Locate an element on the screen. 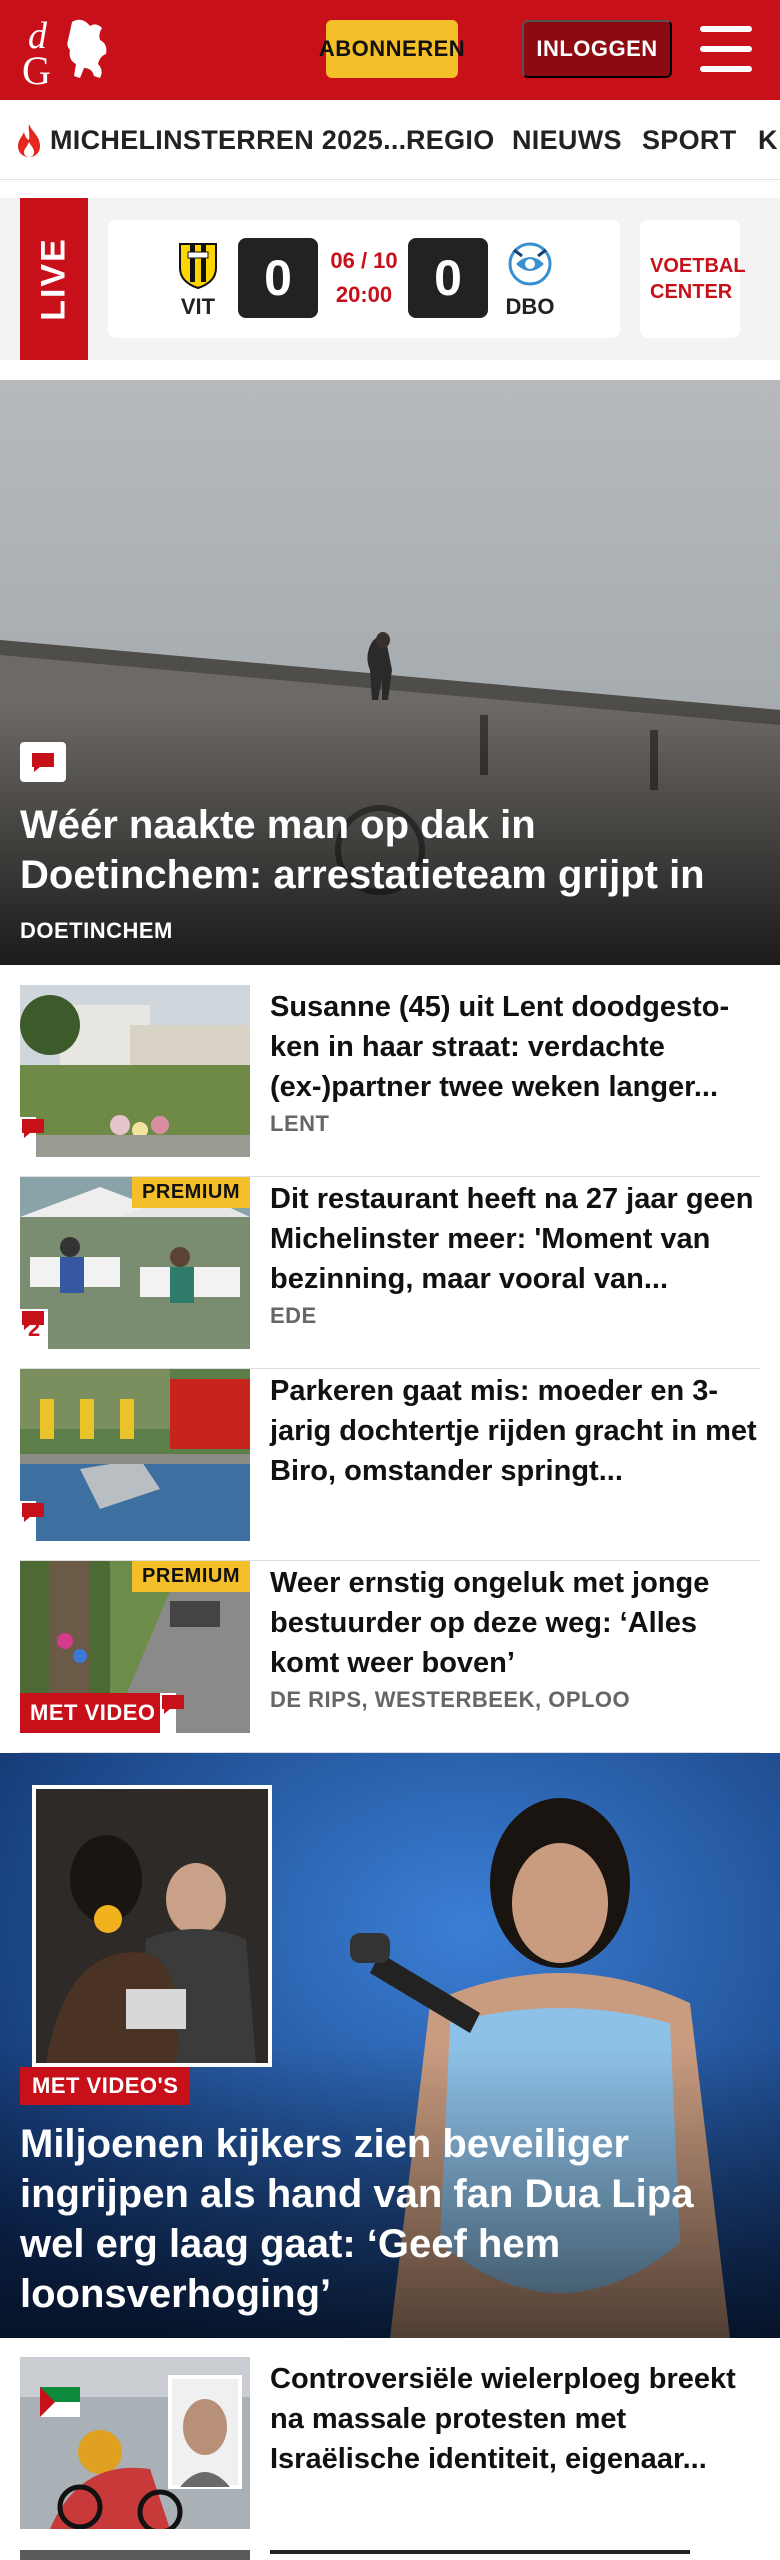 Image resolution: width=780 pixels, height=2560 pixels. home-score: 0 is located at coordinates (278, 278).